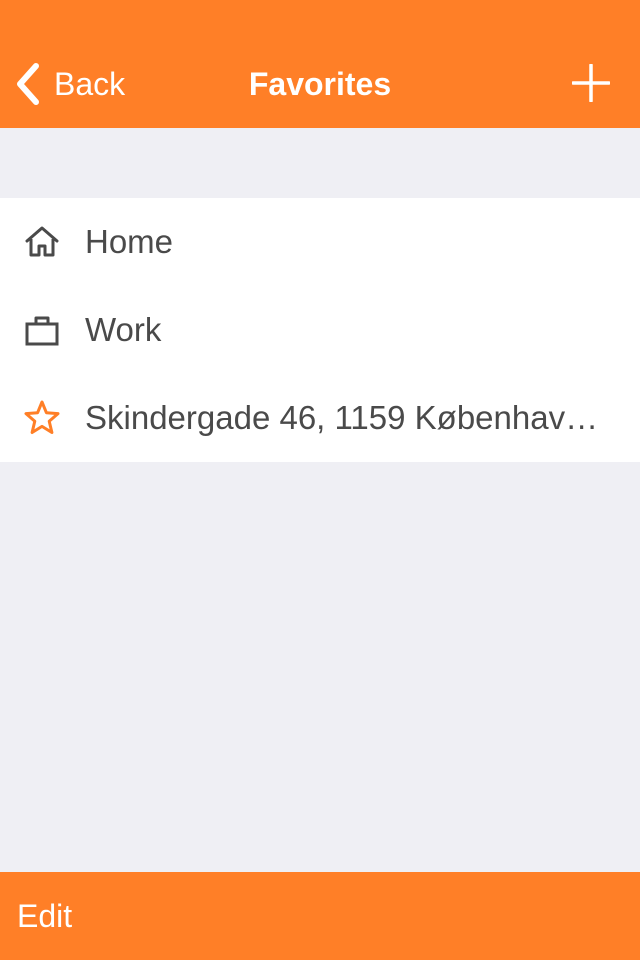  Describe the element at coordinates (345, 417) in the screenshot. I see `favorite-item-label: Skindergade 46, 1159 København K` at that location.